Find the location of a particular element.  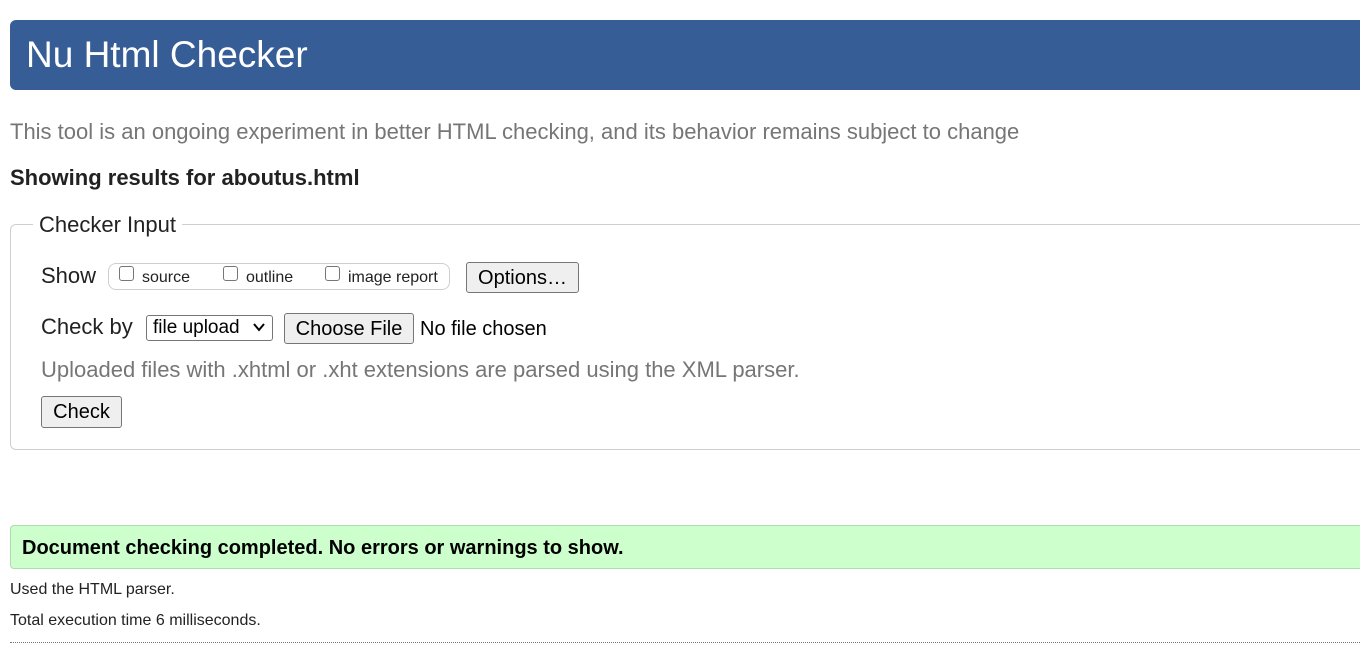

choose-file-button: Choose File is located at coordinates (349, 328).